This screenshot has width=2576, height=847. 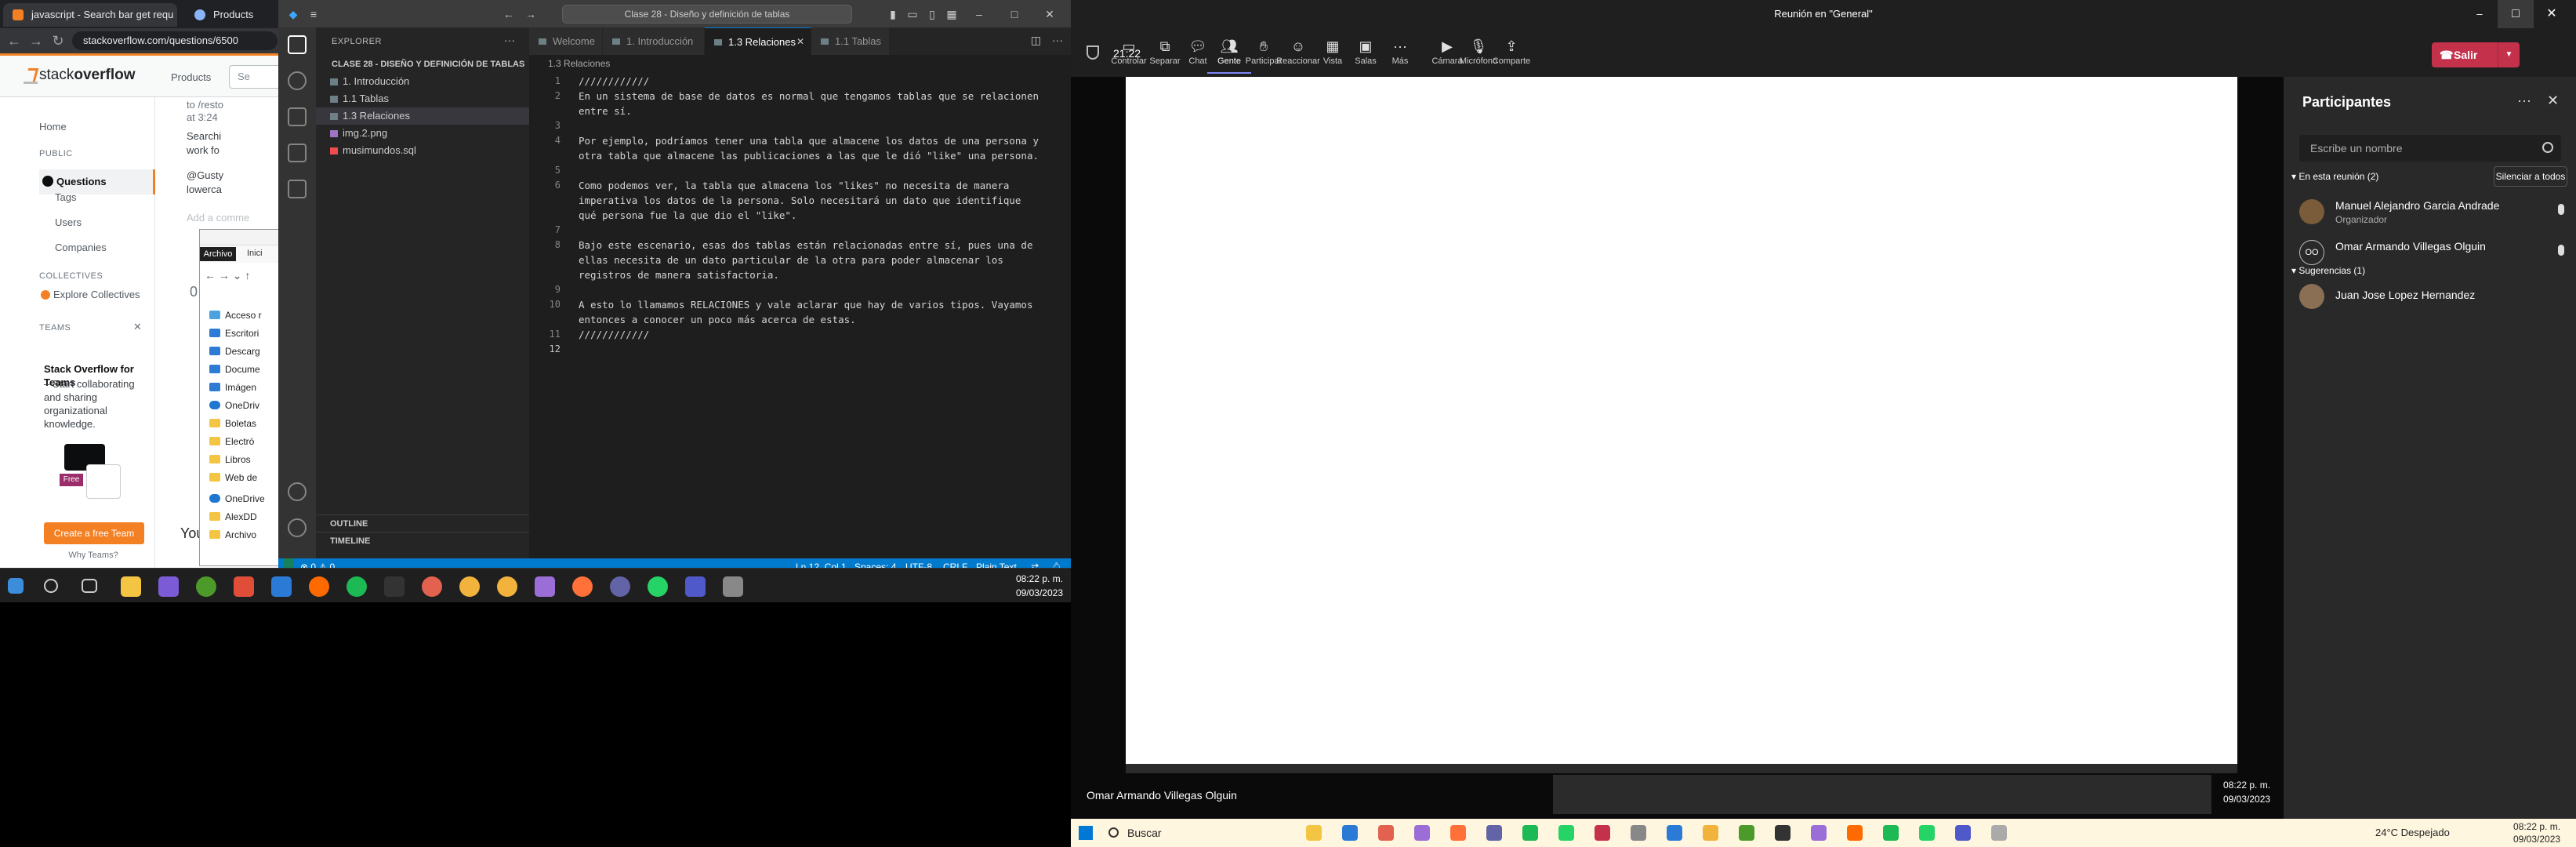 What do you see at coordinates (758, 41) in the screenshot?
I see `editor-tab: 1.3 Relaciones ✕` at bounding box center [758, 41].